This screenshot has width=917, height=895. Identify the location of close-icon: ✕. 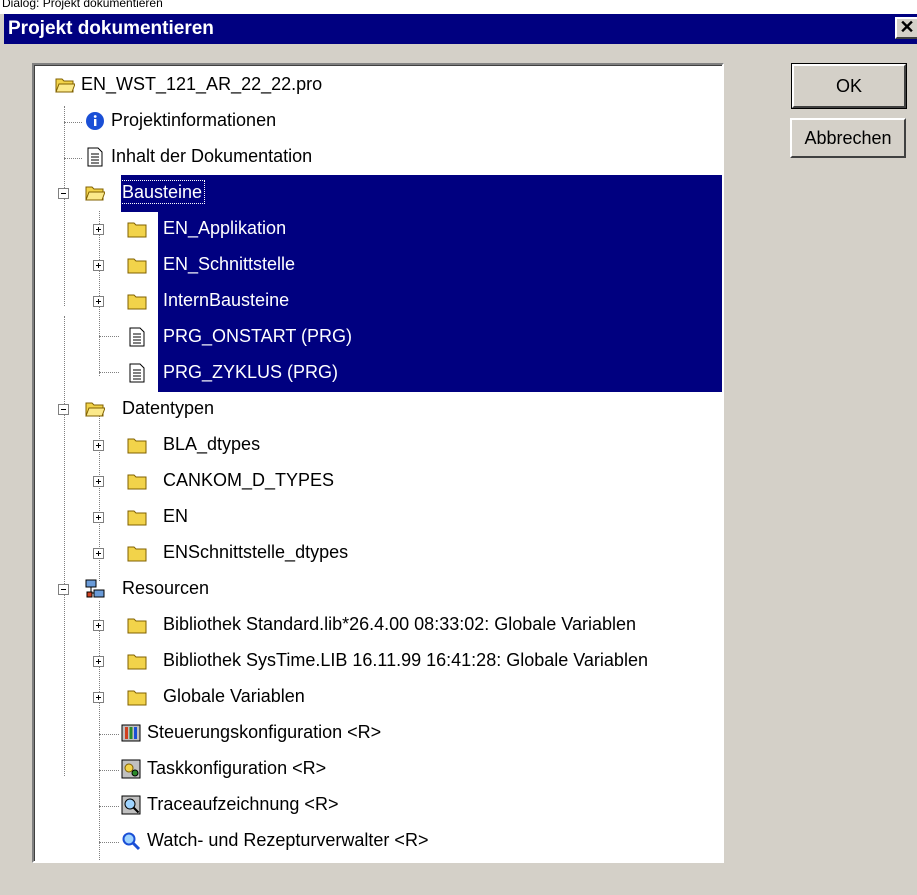
(907, 27).